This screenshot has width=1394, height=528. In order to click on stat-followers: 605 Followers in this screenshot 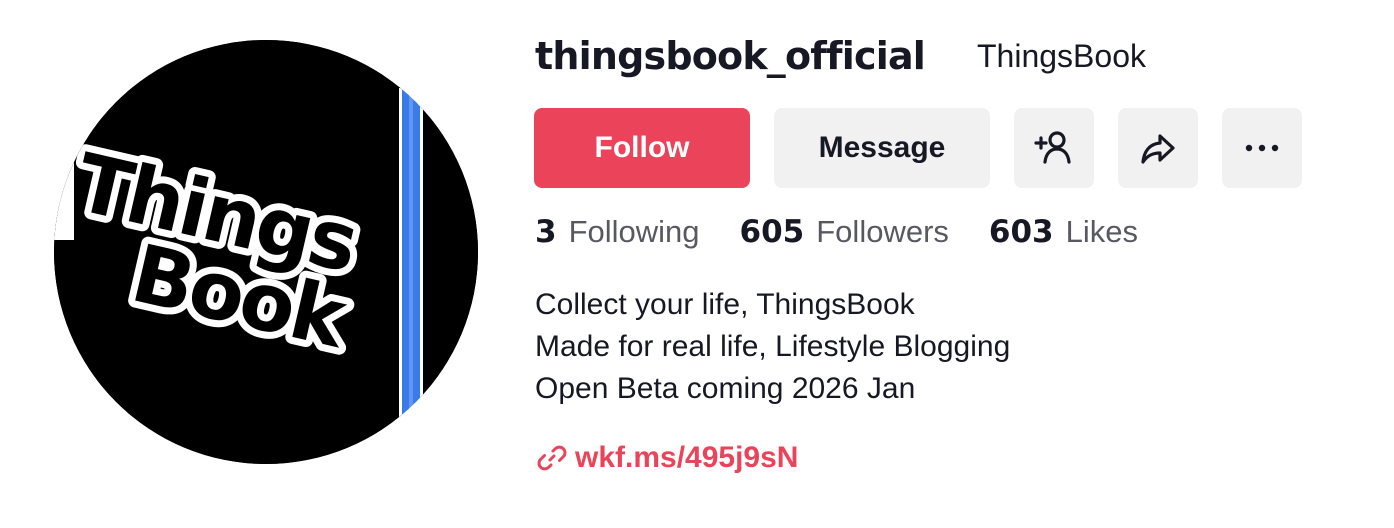, I will do `click(844, 232)`.